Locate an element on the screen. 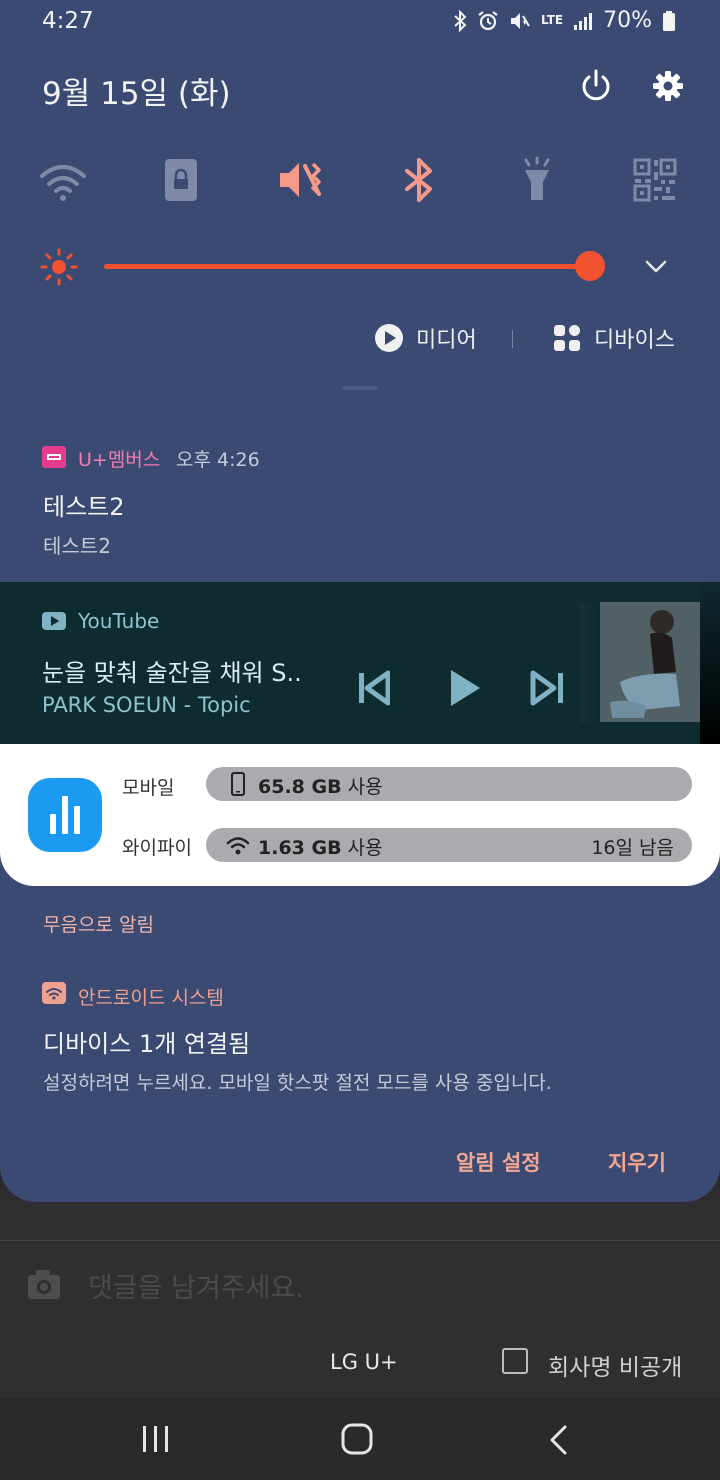 This screenshot has height=1480, width=720. comment-input: 댓글을 남겨주세요. is located at coordinates (196, 1285).